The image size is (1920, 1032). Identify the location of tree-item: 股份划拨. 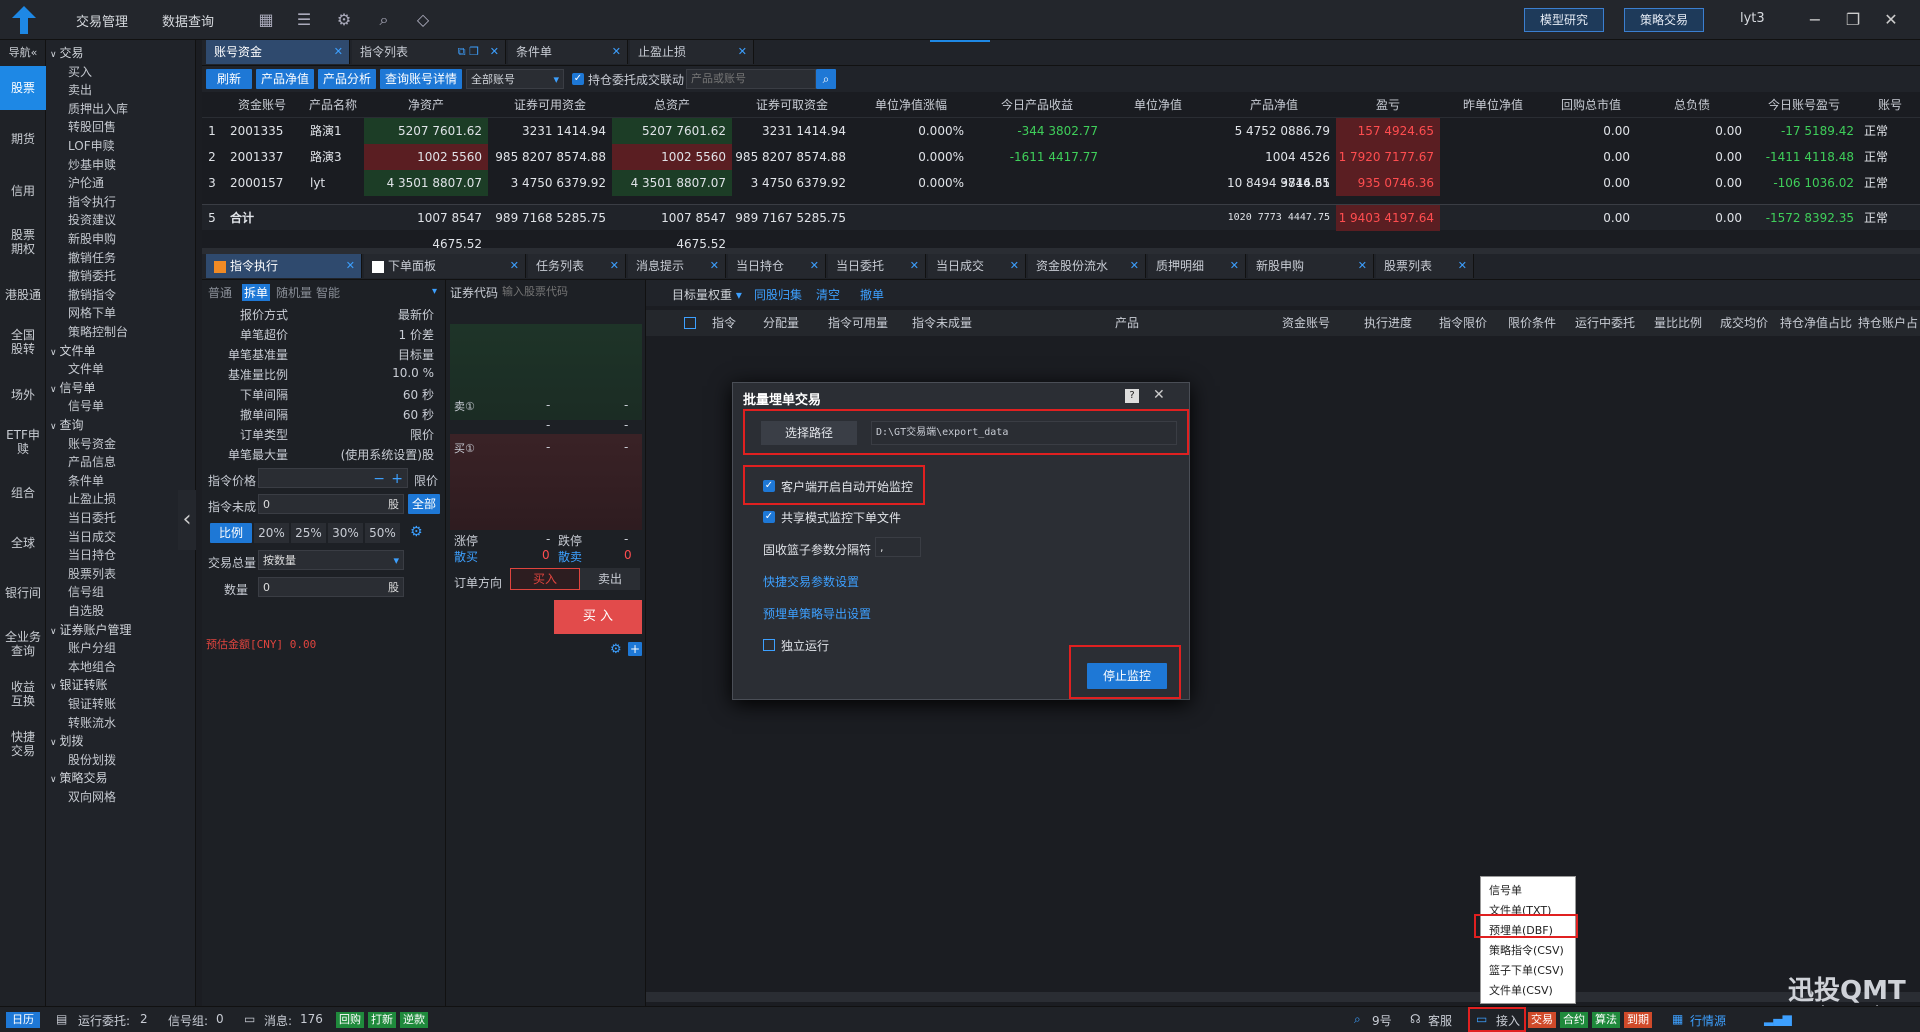
(92, 759).